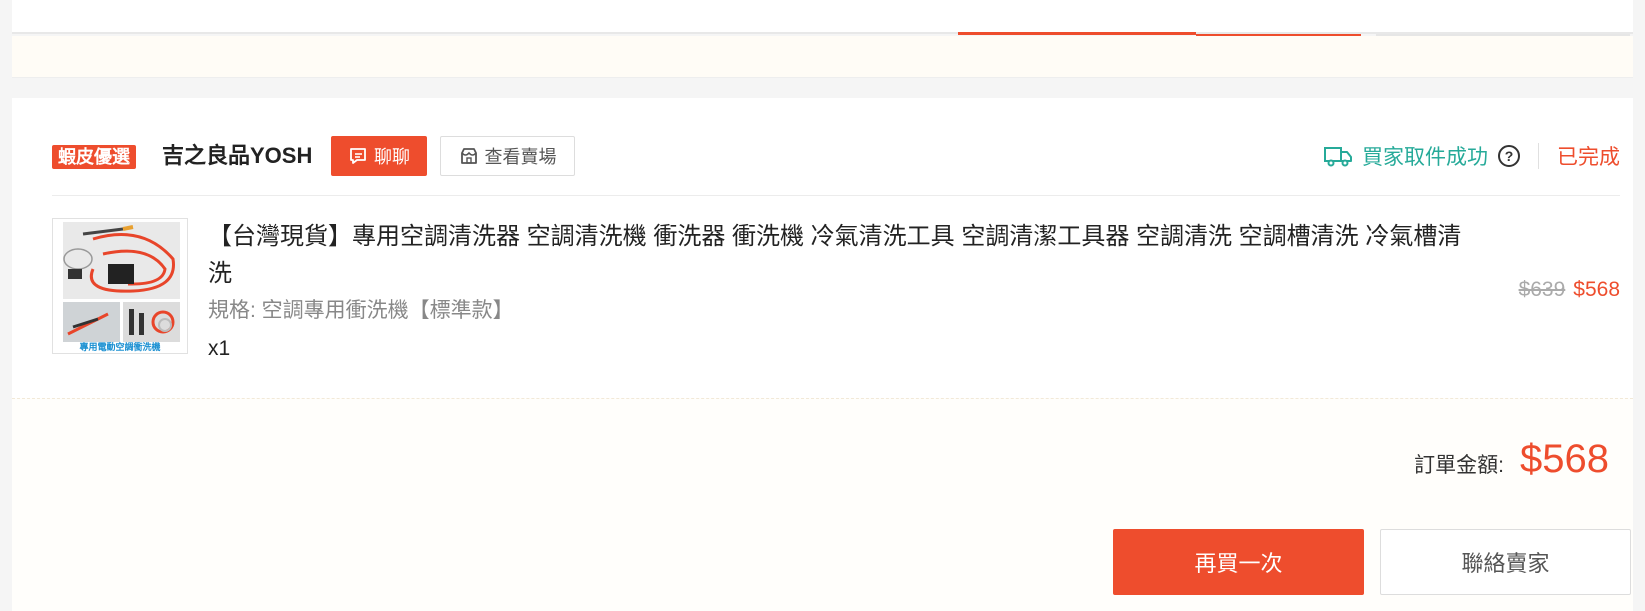  What do you see at coordinates (1588, 157) in the screenshot?
I see `order-status: 已完成` at bounding box center [1588, 157].